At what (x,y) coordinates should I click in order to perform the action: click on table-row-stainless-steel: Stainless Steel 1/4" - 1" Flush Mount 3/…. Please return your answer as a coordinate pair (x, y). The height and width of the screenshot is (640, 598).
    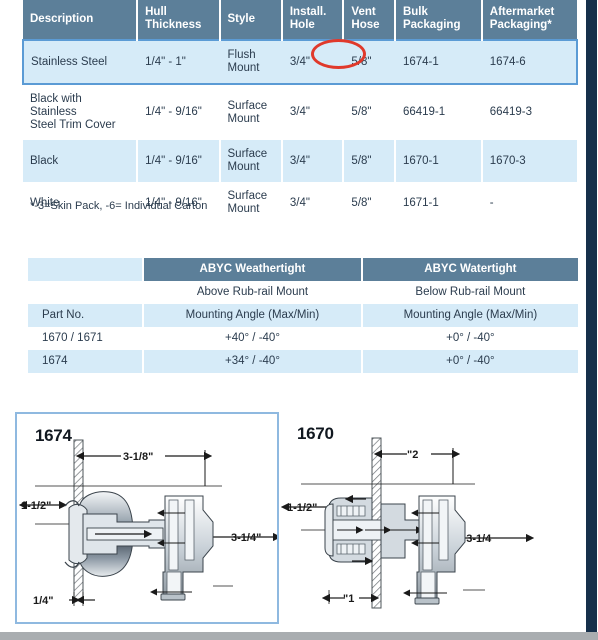
    Looking at the image, I should click on (300, 62).